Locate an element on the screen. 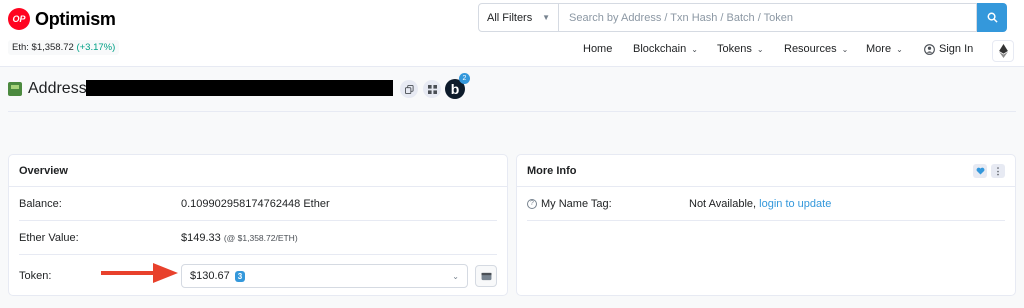 This screenshot has width=1024, height=308. filter-label: All Filters is located at coordinates (510, 17).